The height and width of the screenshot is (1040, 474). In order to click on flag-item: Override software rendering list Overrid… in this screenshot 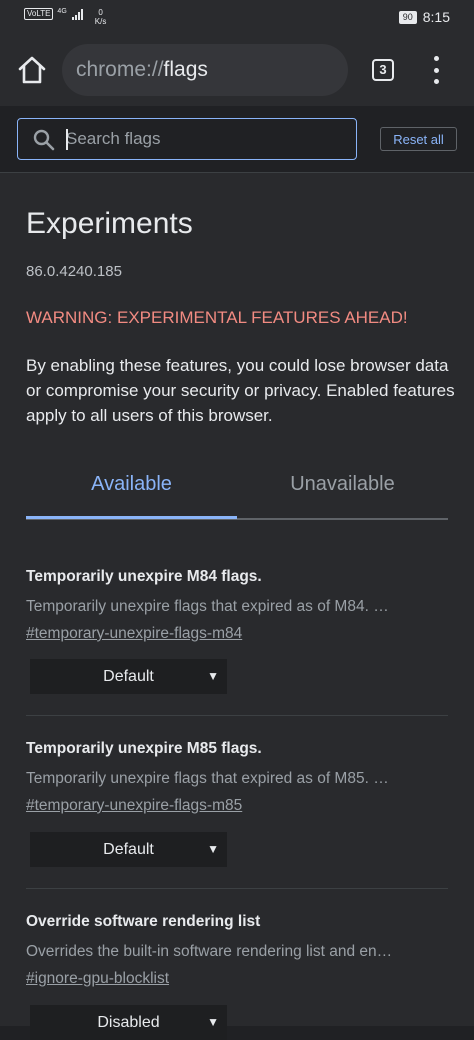, I will do `click(237, 976)`.